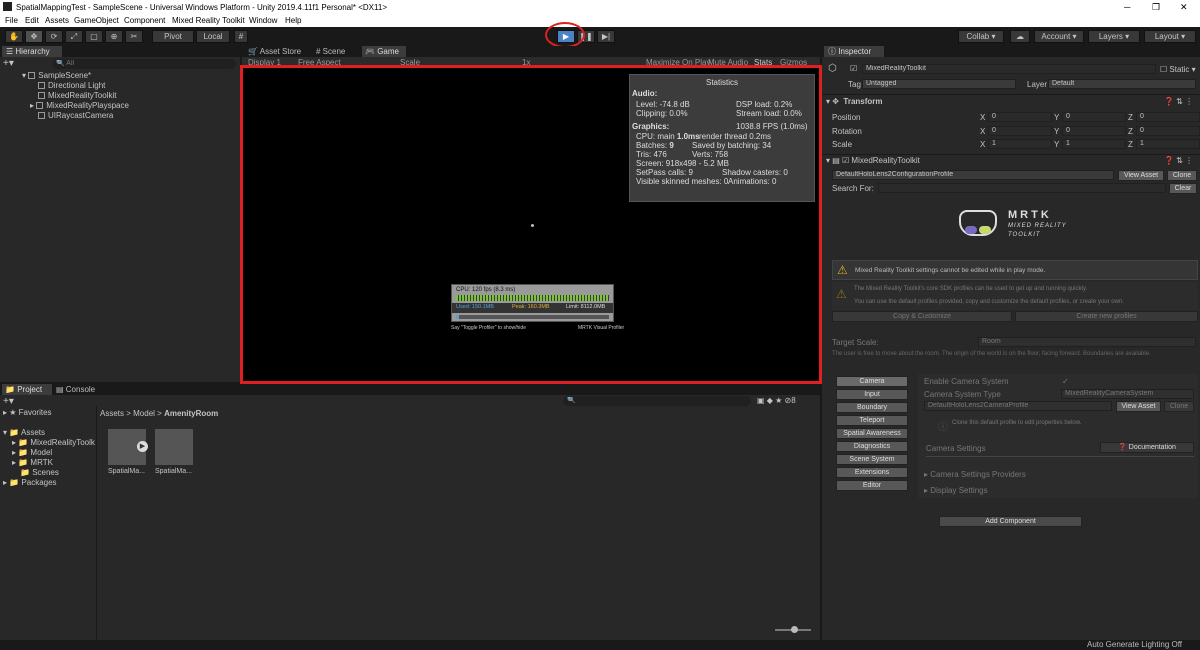 Image resolution: width=1200 pixels, height=650 pixels. Describe the element at coordinates (873, 160) in the screenshot. I see `mrtk-component-header: ▾ ▤ ☑ MixedRealityToolkit` at that location.